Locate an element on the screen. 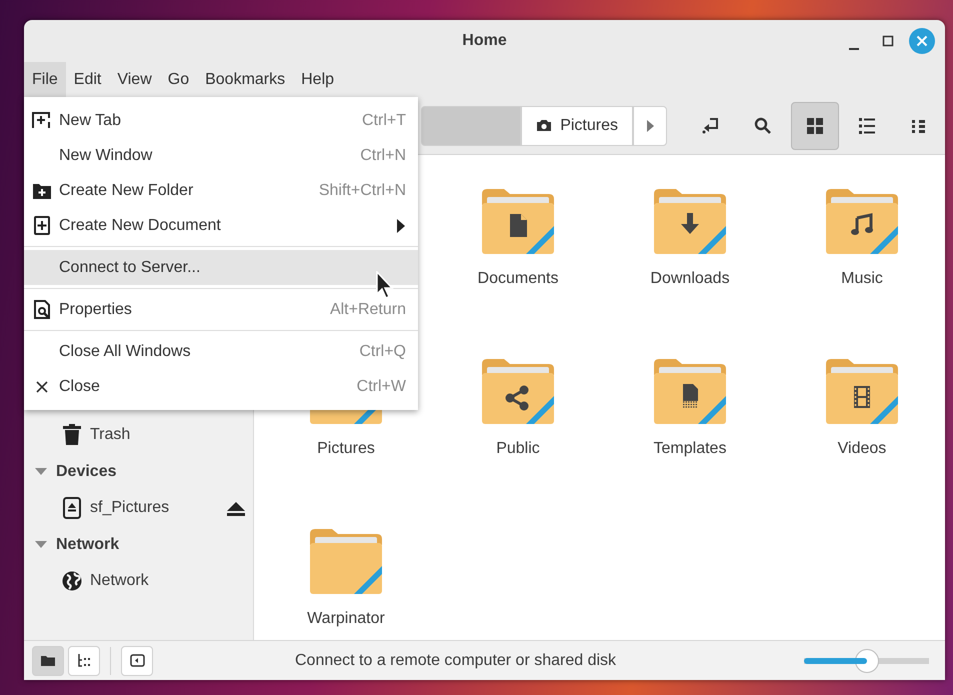  drive-icon is located at coordinates (72, 508).